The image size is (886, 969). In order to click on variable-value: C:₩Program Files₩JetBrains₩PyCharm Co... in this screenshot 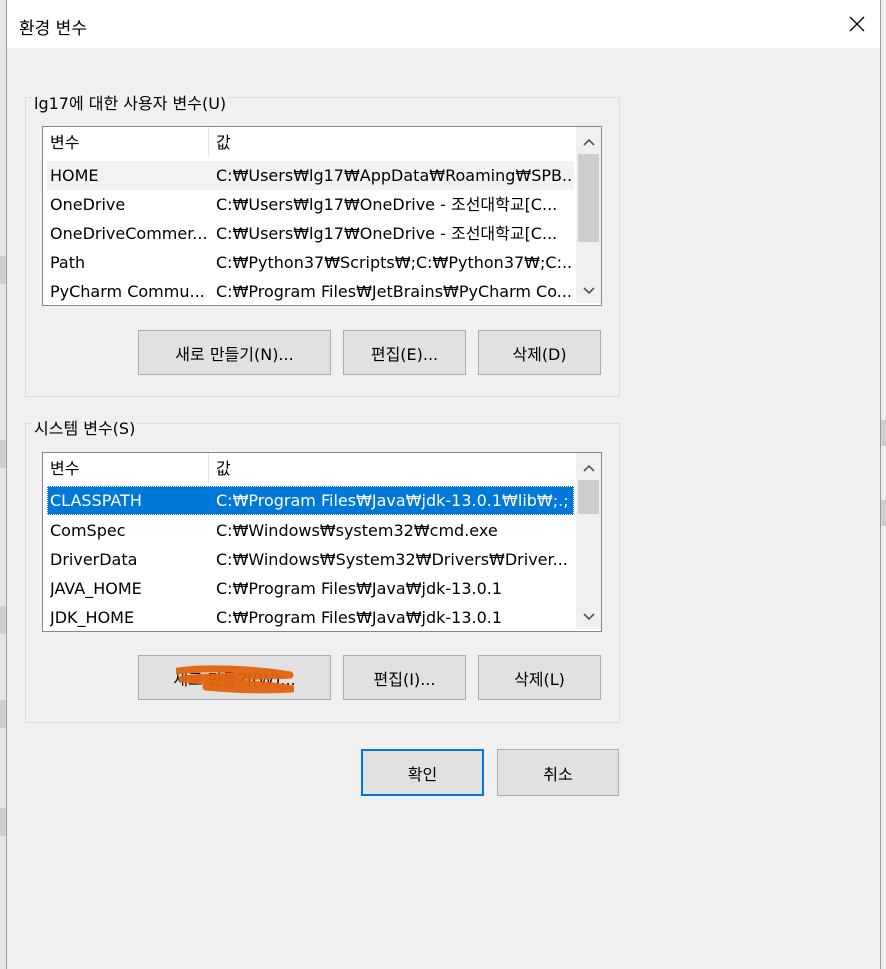, I will do `click(394, 291)`.